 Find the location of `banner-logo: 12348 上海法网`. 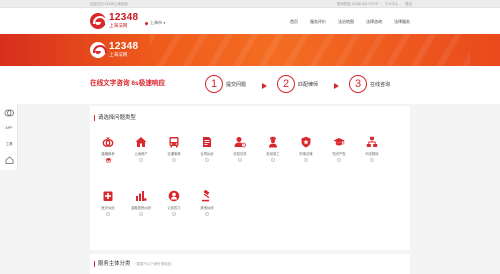

banner-logo: 12348 上海法网 is located at coordinates (114, 50).